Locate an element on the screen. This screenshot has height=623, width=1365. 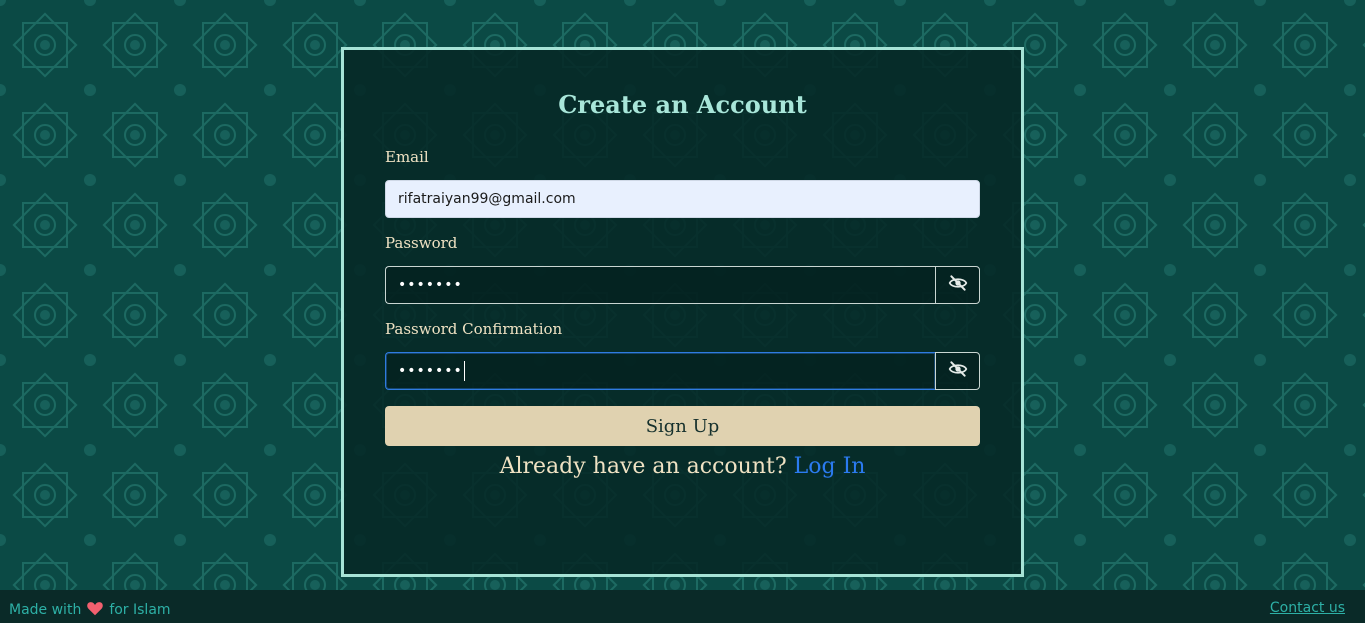
password-group: ••••••• is located at coordinates (682, 285).